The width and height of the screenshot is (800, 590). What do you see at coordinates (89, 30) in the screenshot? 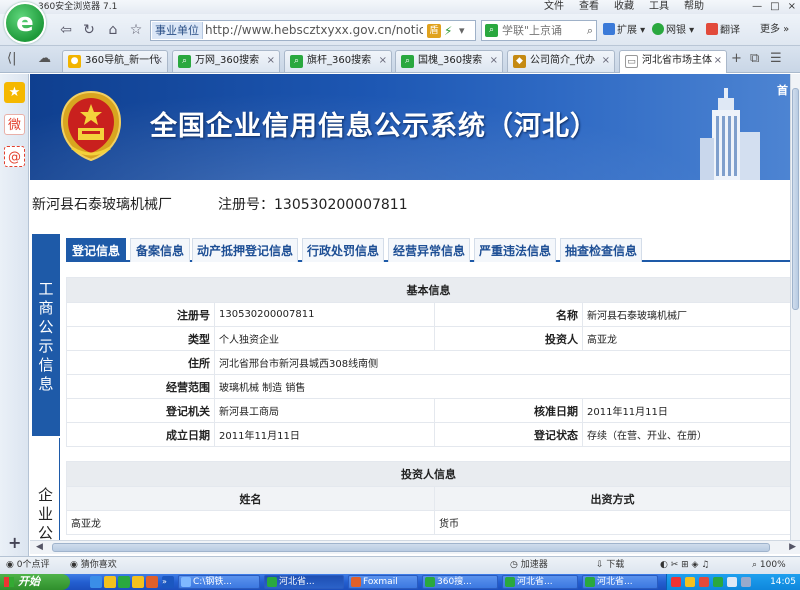
I see `refresh-icon: ↻` at bounding box center [89, 30].